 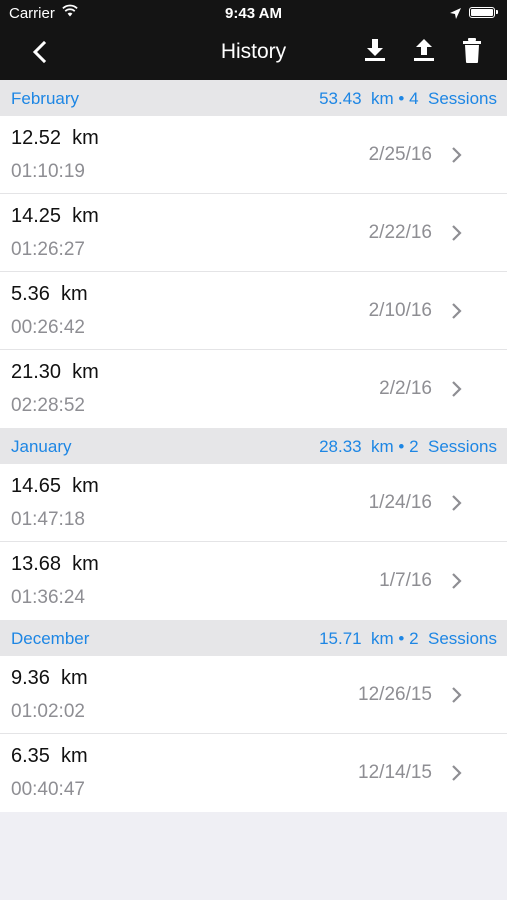 I want to click on section-summary: 15.71 km • 2 Sessions, so click(x=408, y=638).